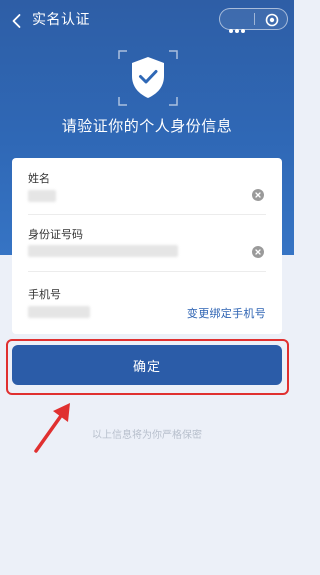  I want to click on confirm-button: 确定, so click(147, 365).